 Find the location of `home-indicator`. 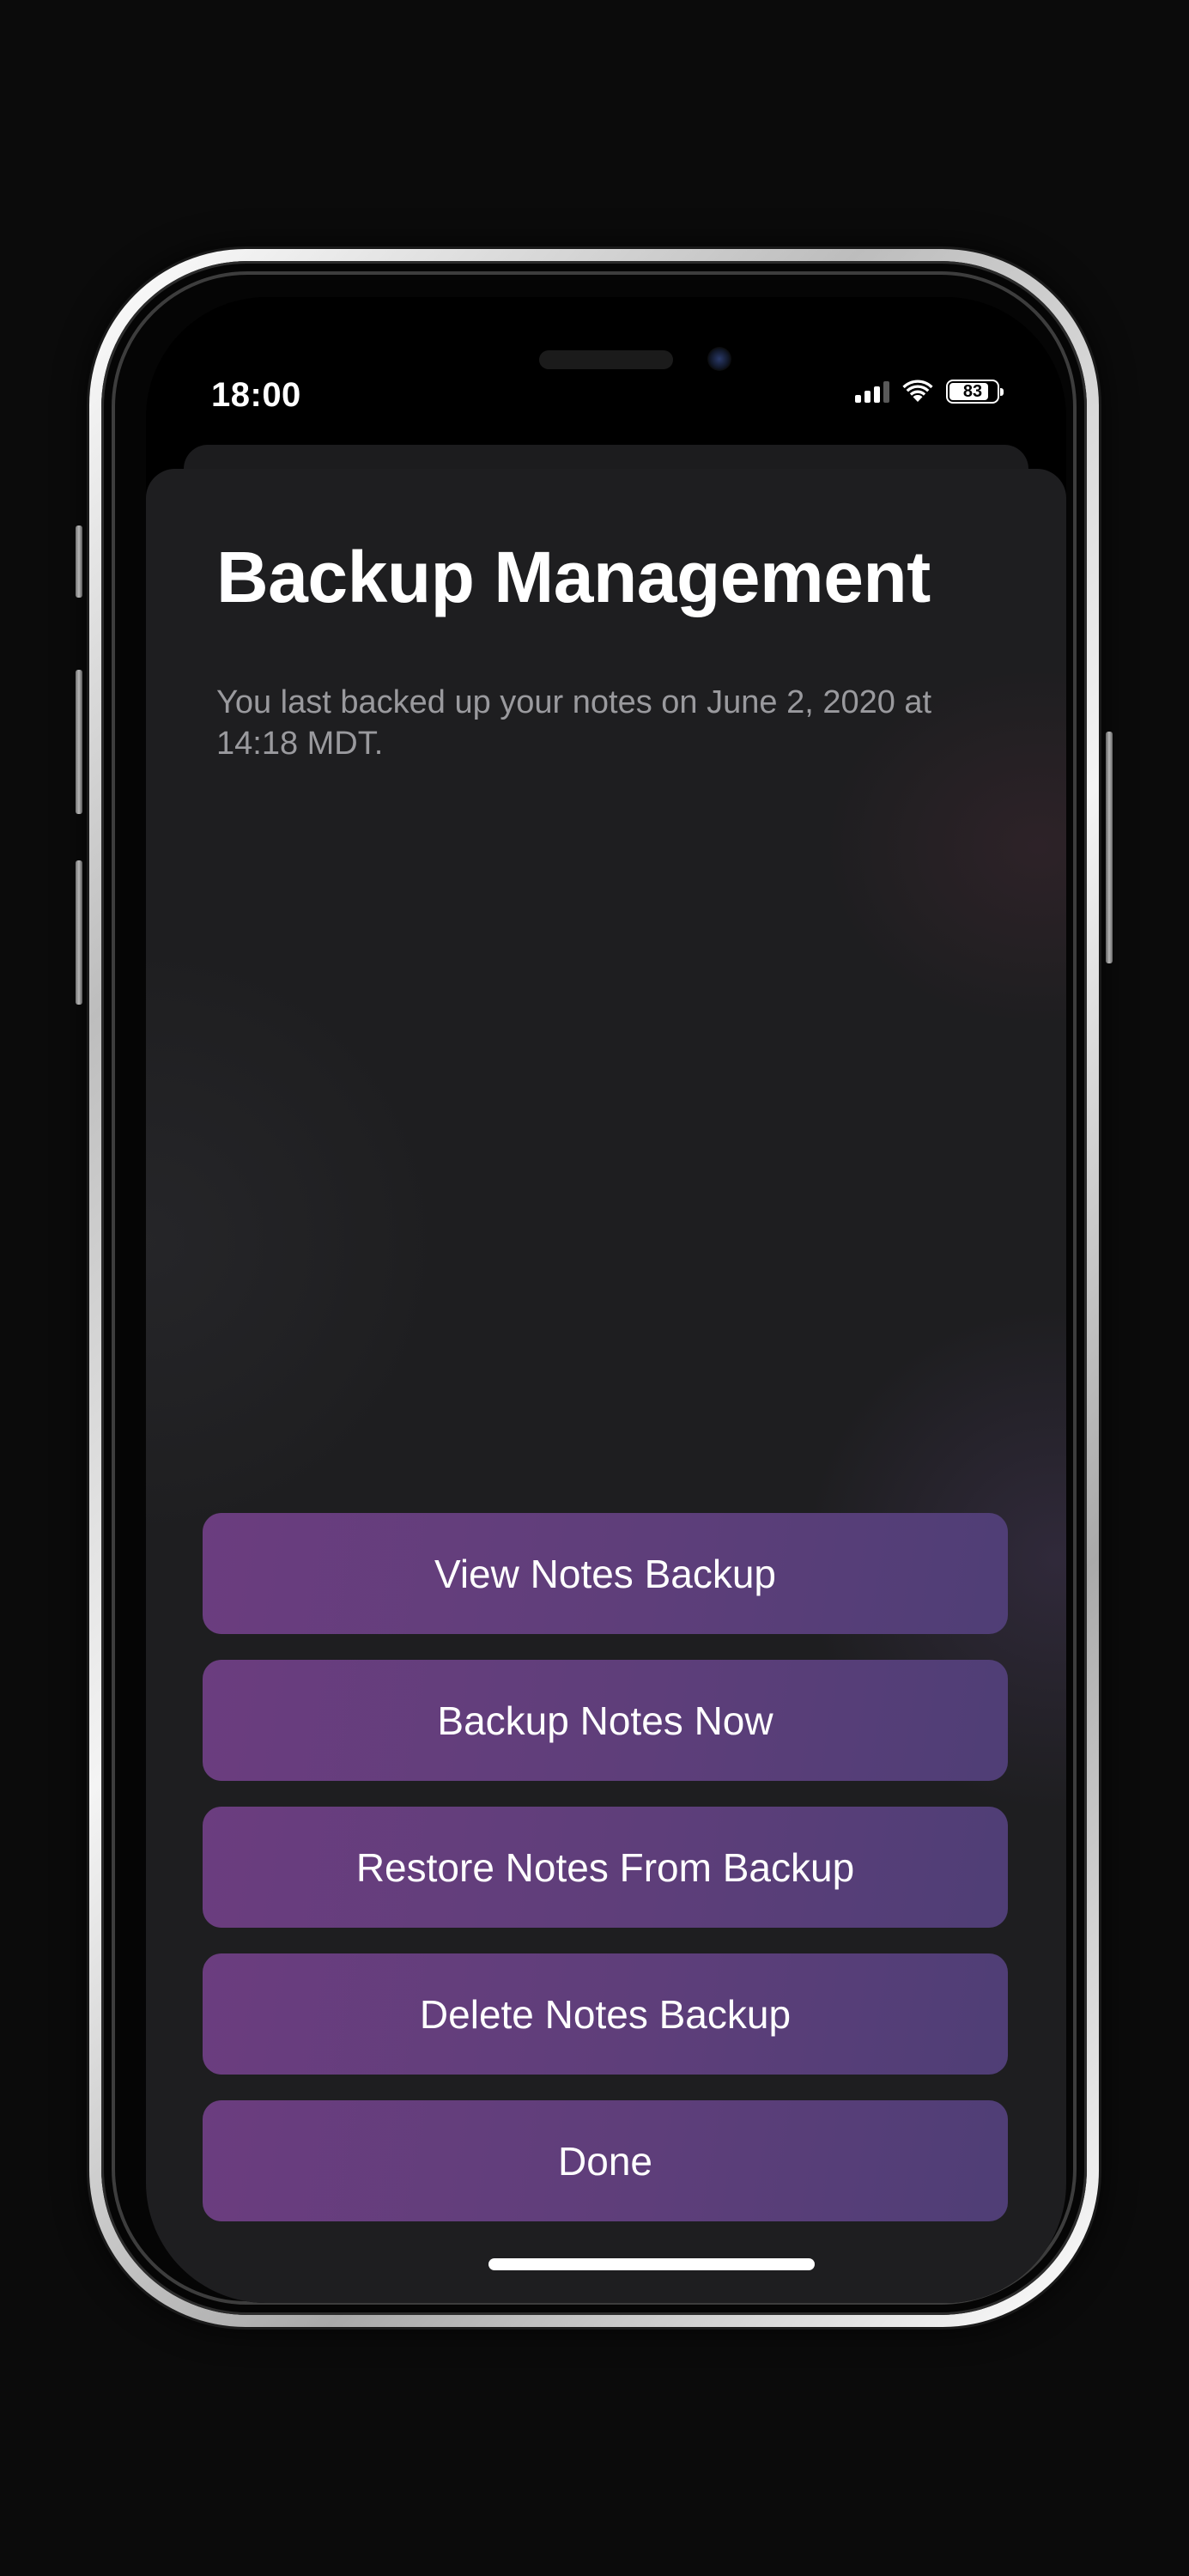

home-indicator is located at coordinates (651, 2264).